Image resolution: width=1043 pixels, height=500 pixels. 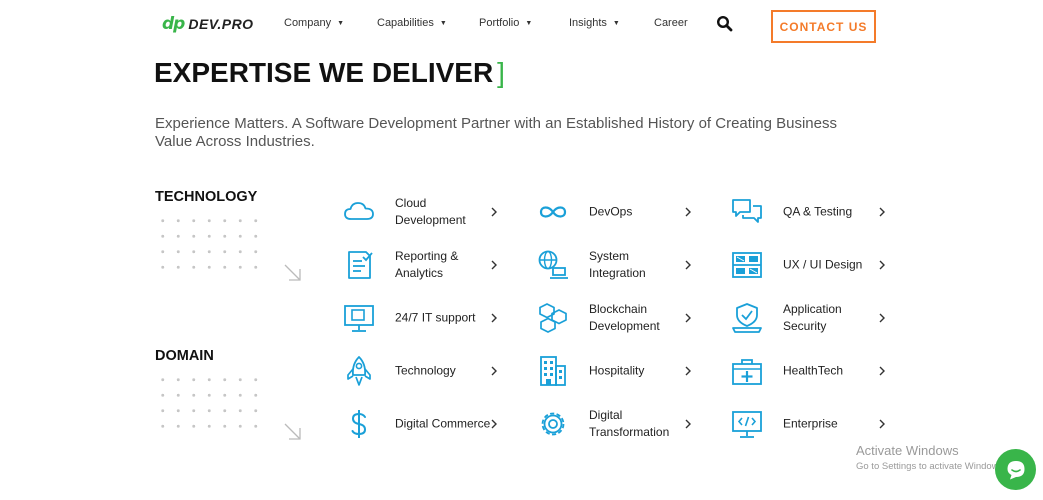 I want to click on service-label: System Integration, so click(x=617, y=264).